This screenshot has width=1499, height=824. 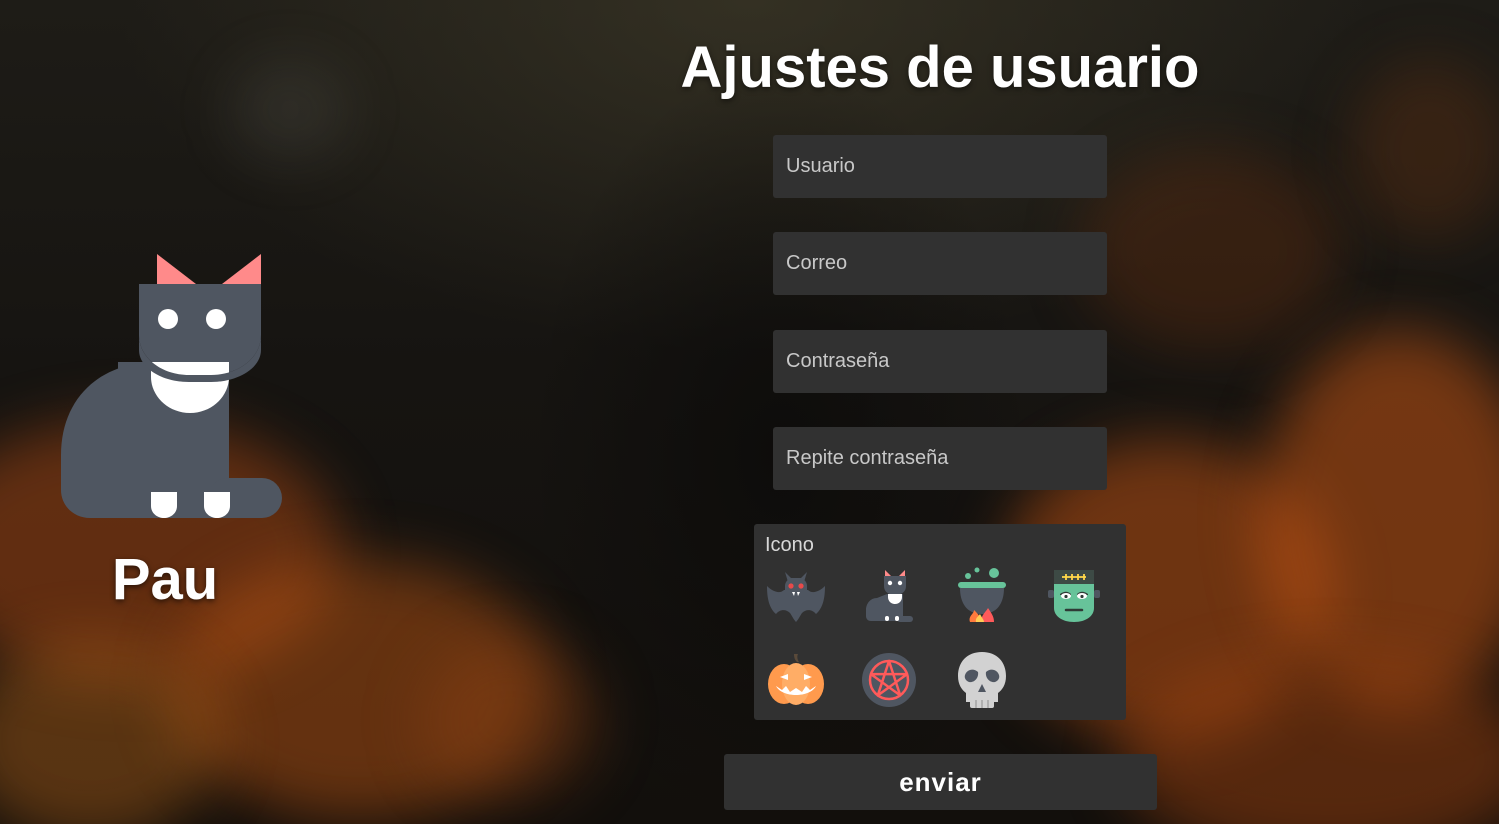 I want to click on skull-icon, so click(x=982, y=680).